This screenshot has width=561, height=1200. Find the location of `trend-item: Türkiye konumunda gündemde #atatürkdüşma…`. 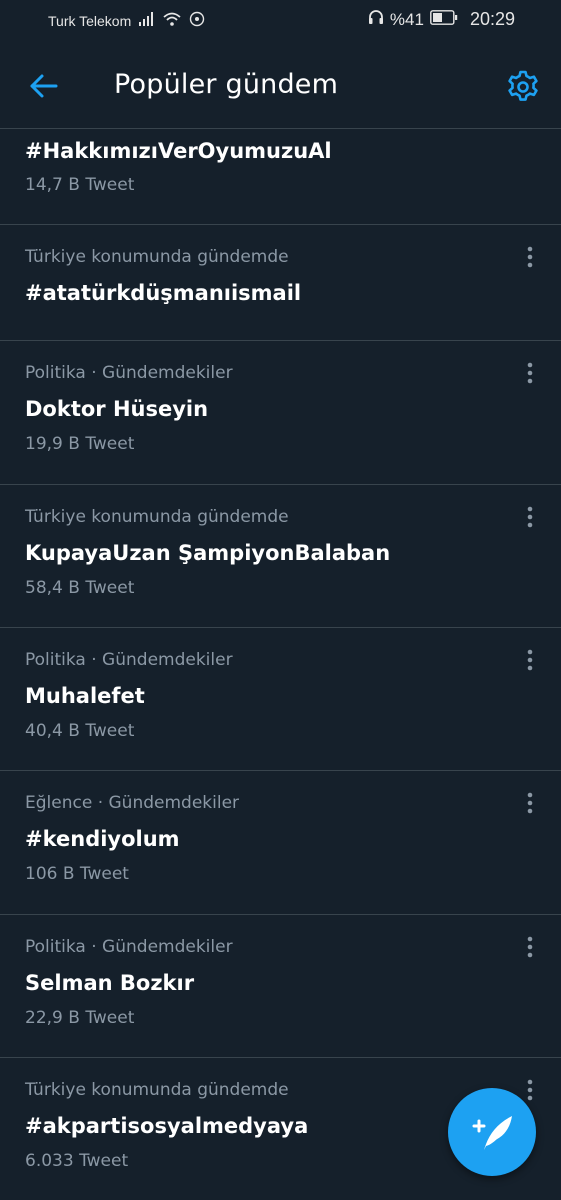

trend-item: Türkiye konumunda gündemde #atatürkdüşma… is located at coordinates (280, 283).